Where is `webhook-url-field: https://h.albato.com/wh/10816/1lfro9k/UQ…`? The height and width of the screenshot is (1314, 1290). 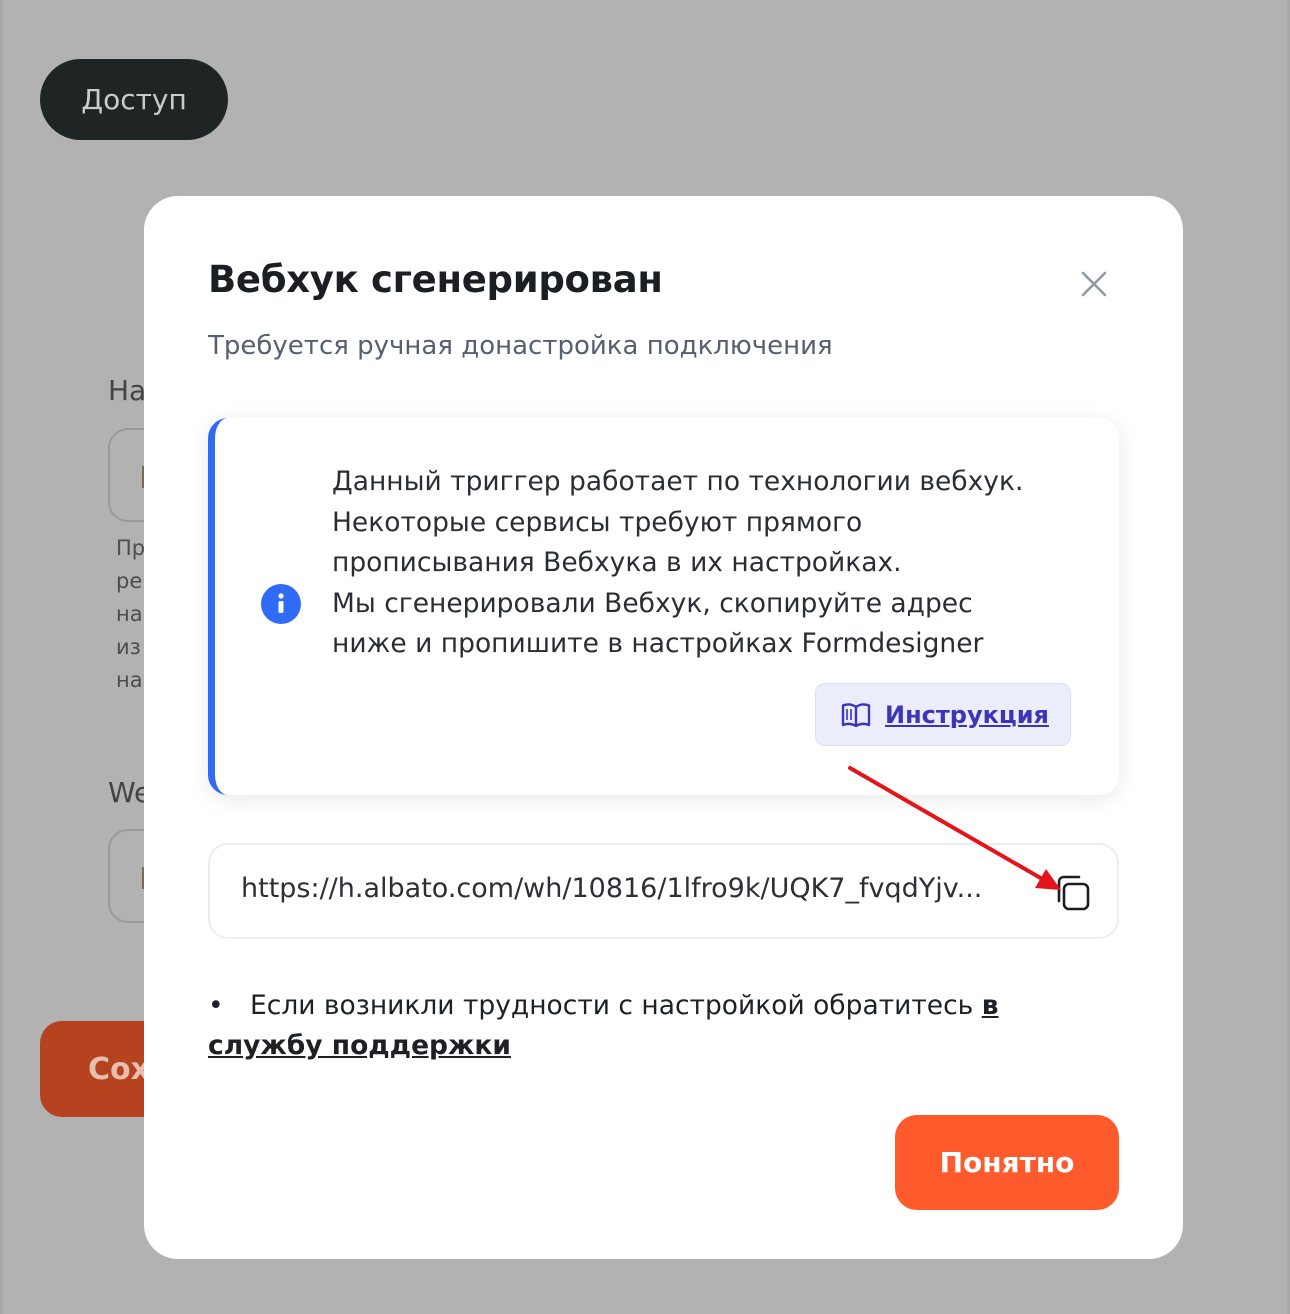
webhook-url-field: https://h.albato.com/wh/10816/1lfro9k/UQ… is located at coordinates (663, 891).